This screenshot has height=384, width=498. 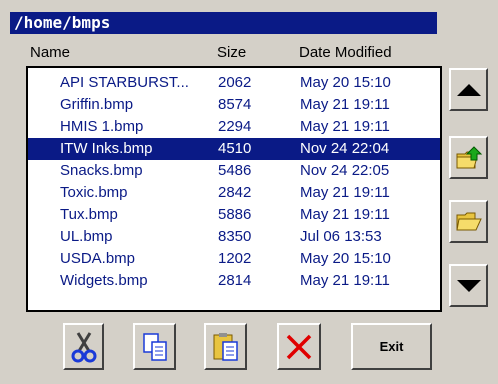 I want to click on file-row: HMIS 1.bmp 2294 May 21 19:11, so click(x=234, y=127).